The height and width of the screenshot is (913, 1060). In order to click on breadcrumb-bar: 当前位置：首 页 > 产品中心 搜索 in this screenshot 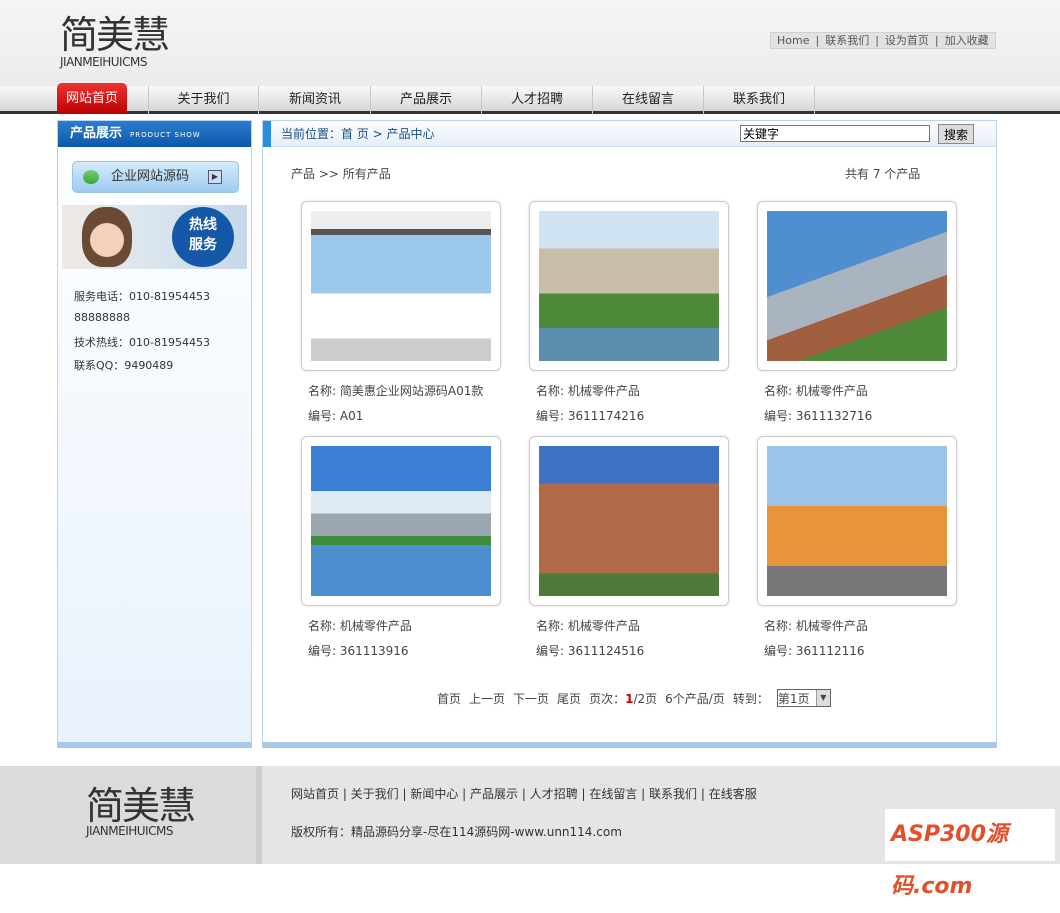, I will do `click(629, 134)`.